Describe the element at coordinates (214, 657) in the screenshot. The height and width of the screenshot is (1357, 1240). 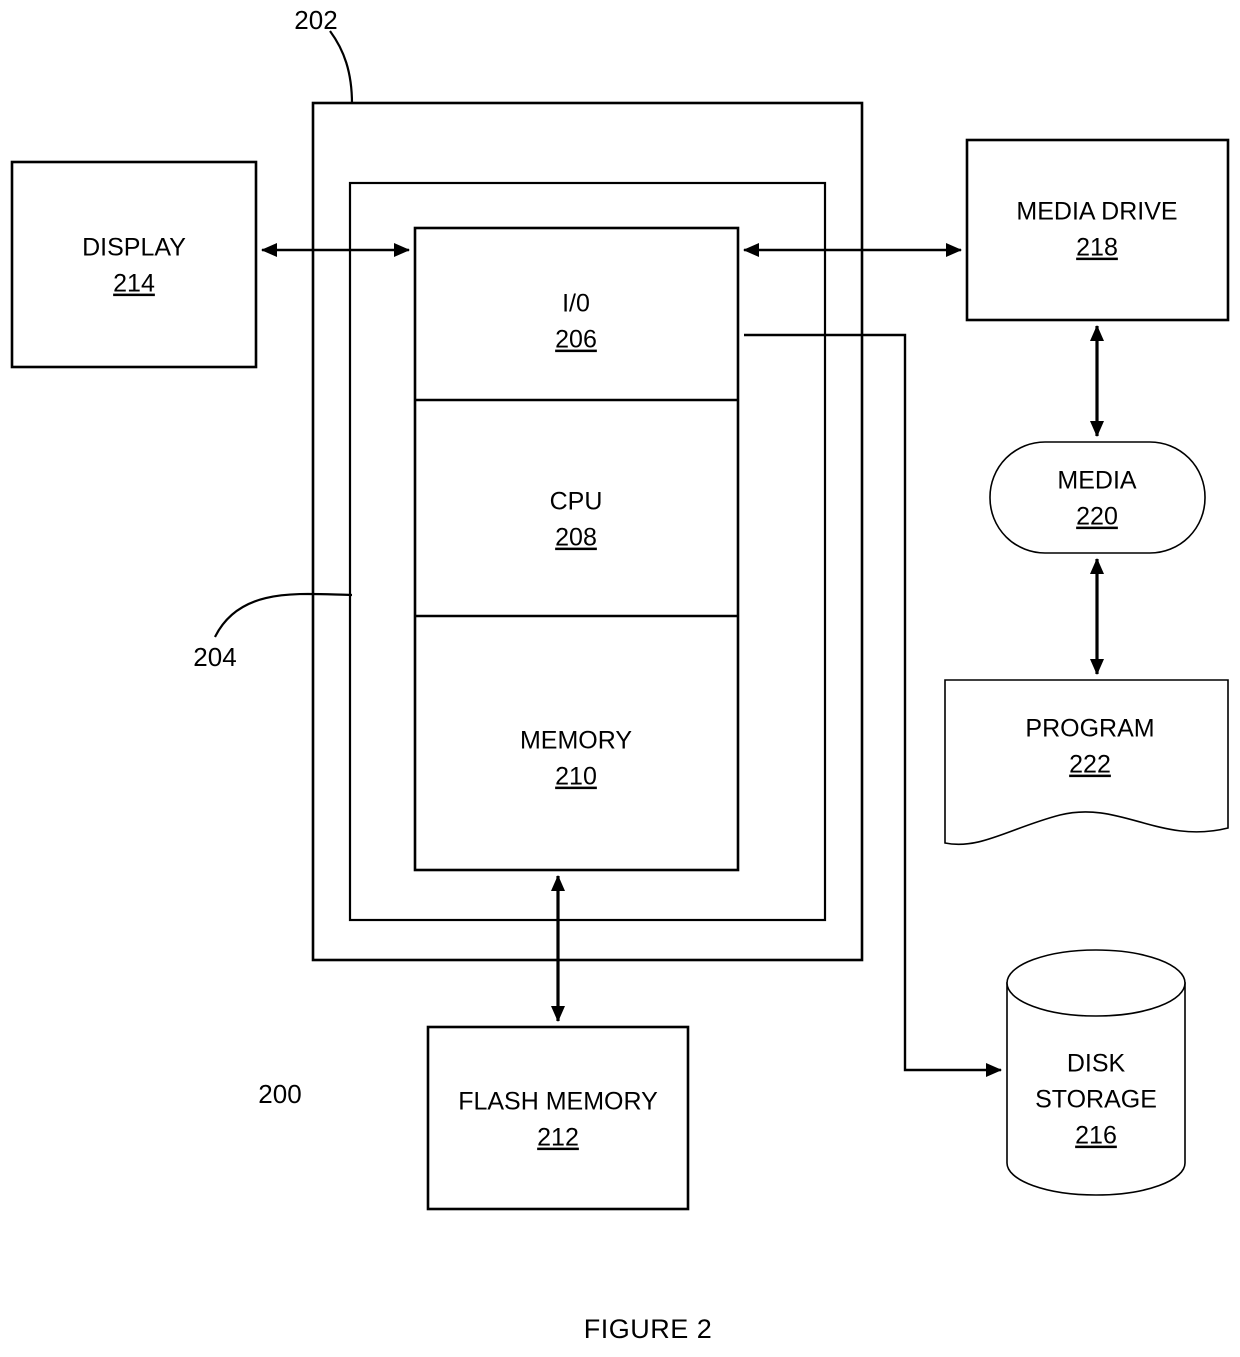
I see `ref-label-204: 204` at that location.